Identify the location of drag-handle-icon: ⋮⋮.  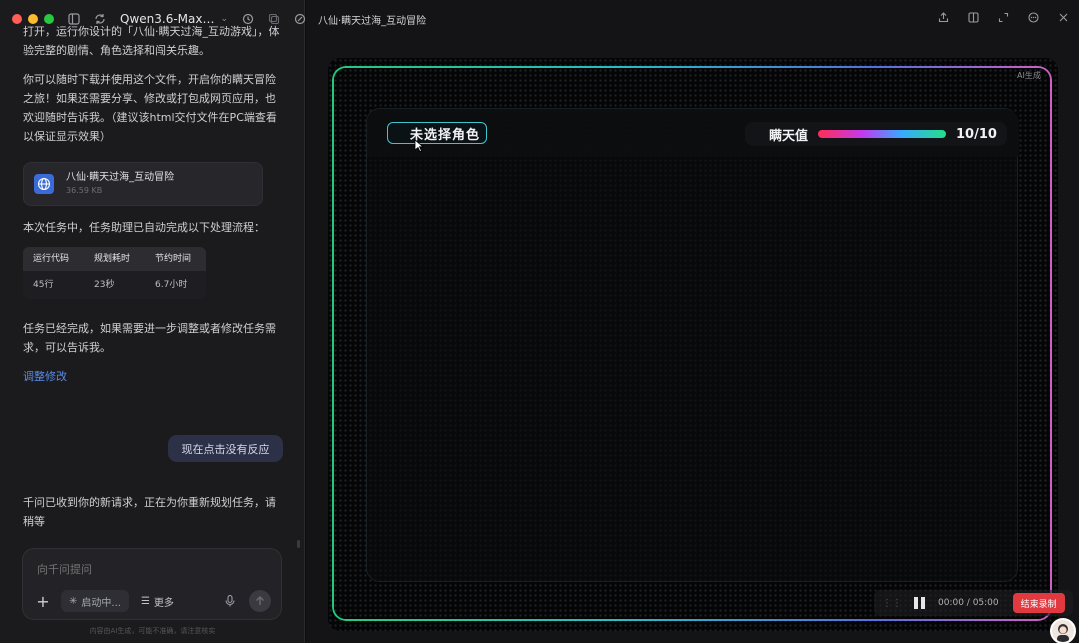
(892, 603).